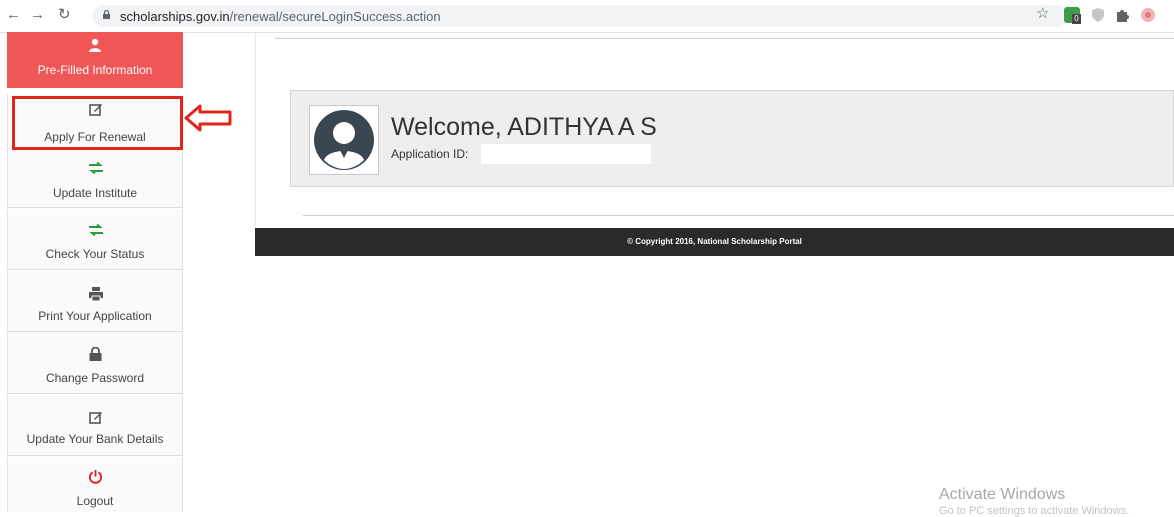  Describe the element at coordinates (13, 15) in the screenshot. I see `back-arrow-icon: ←` at that location.